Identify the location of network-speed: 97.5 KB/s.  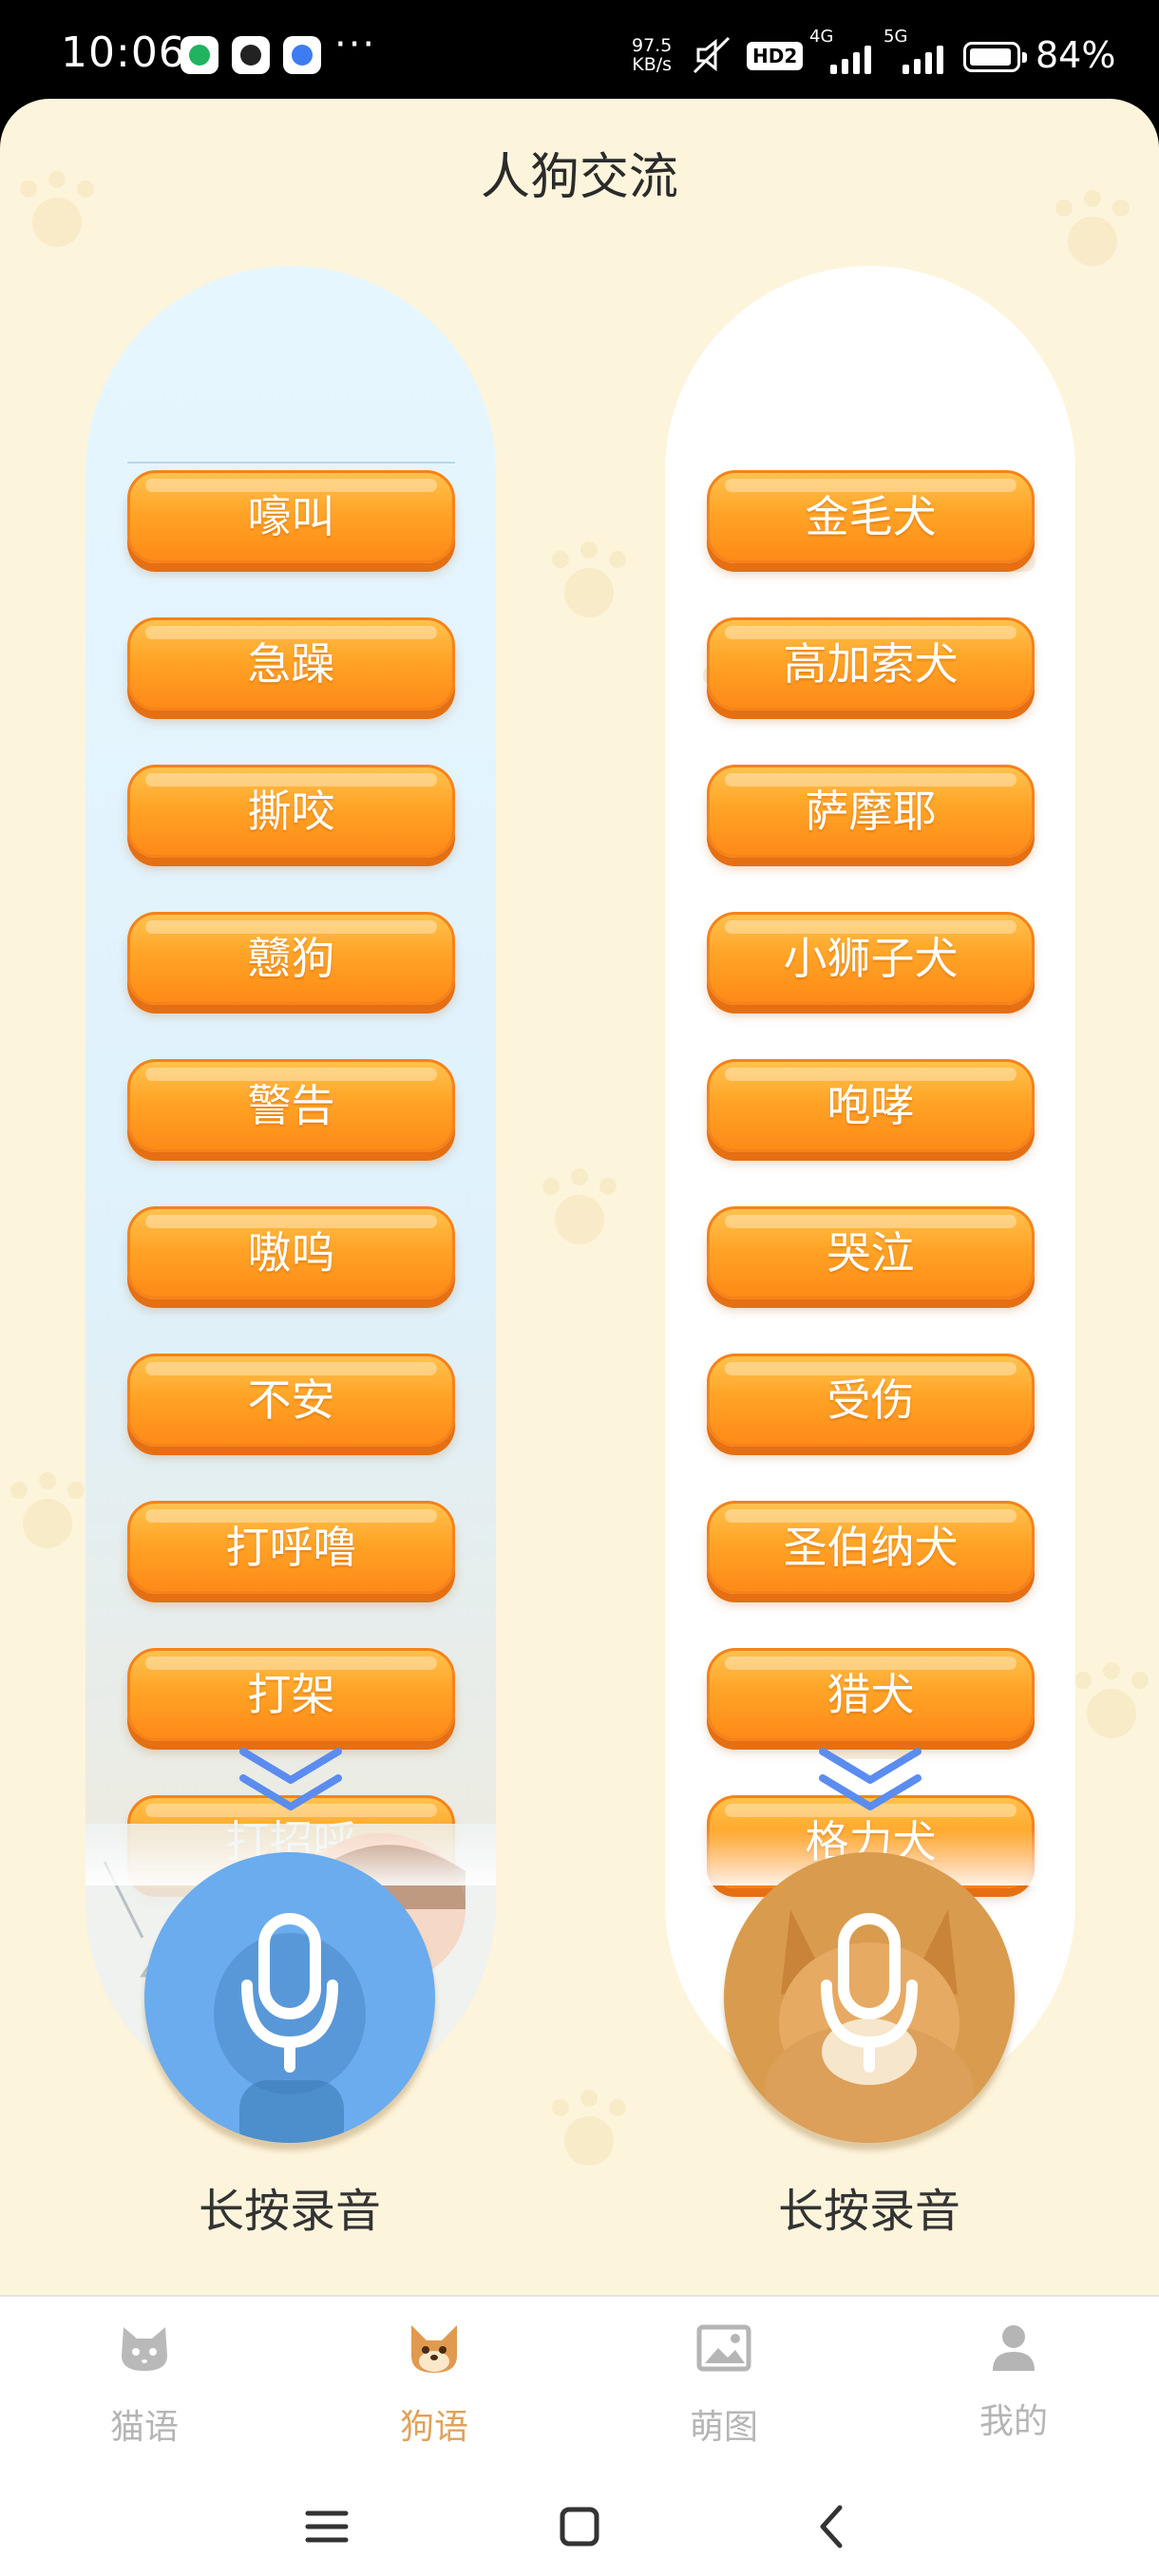
(652, 55).